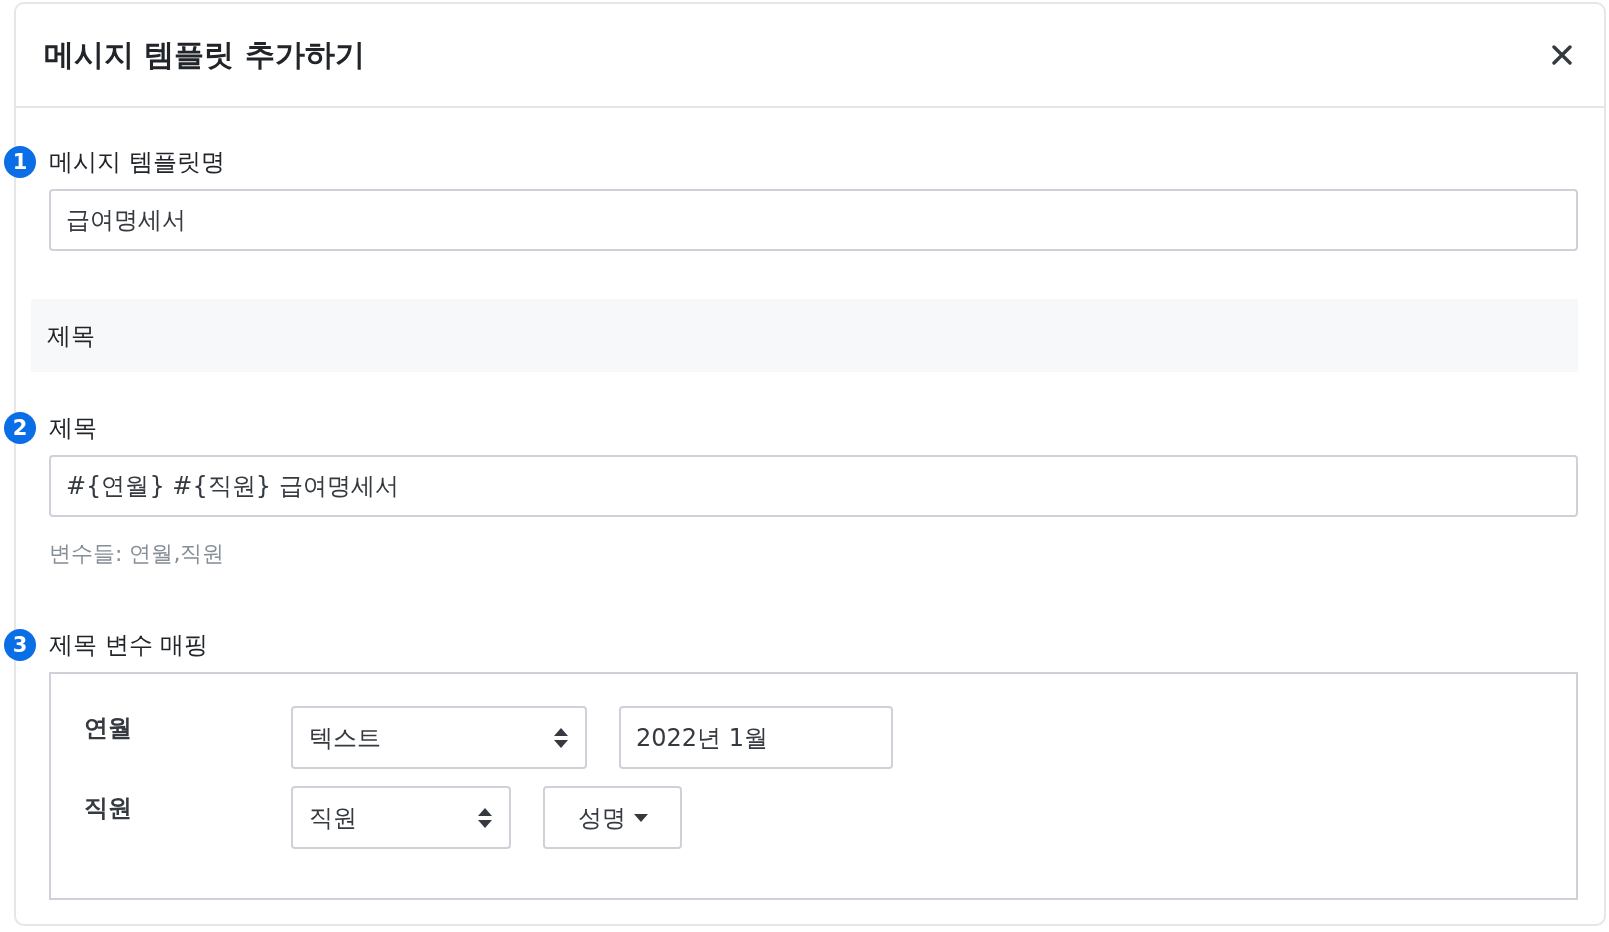 This screenshot has width=1609, height=932. Describe the element at coordinates (108, 808) in the screenshot. I see `variable-name: 직원` at that location.